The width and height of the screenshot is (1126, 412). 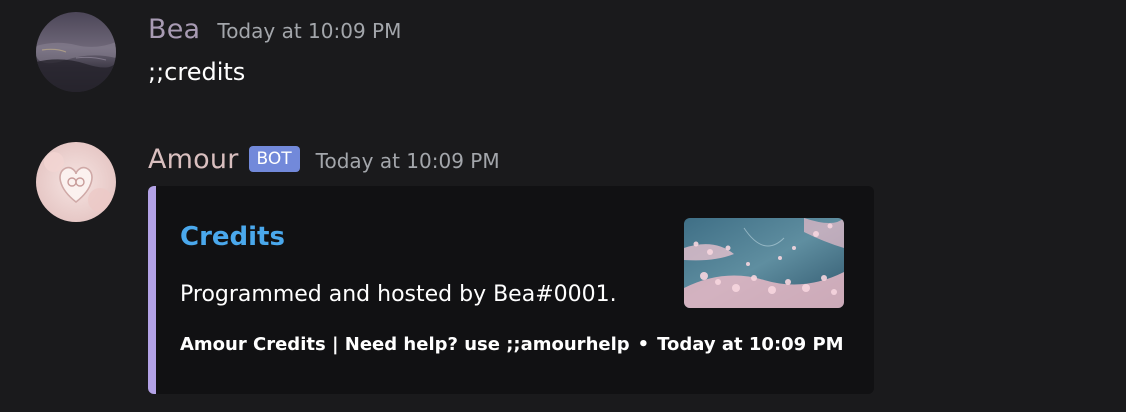 I want to click on embed-title: Credits, so click(x=232, y=237).